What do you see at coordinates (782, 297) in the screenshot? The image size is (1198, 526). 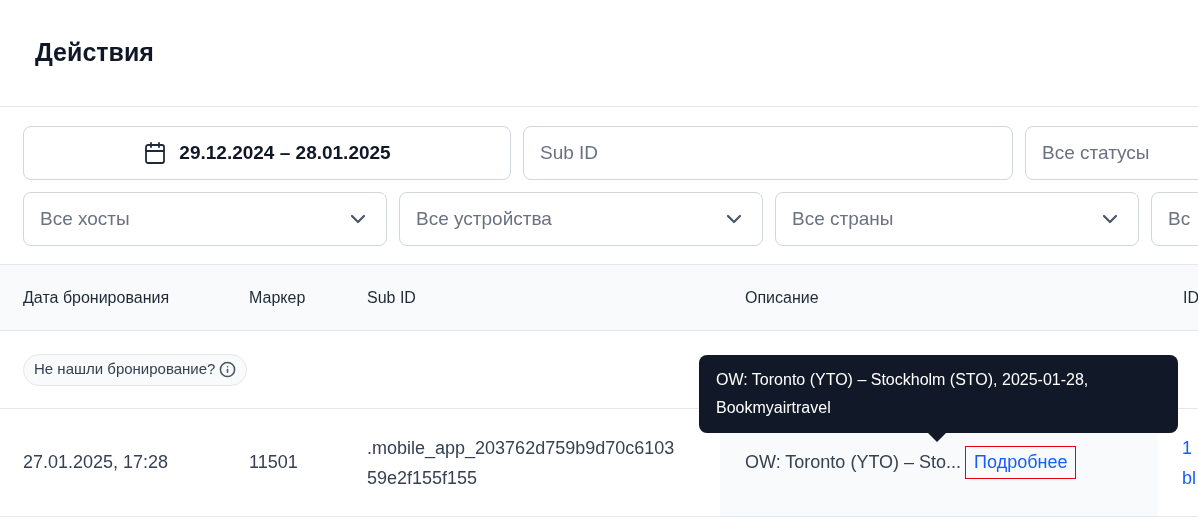 I see `column-header: Описание` at bounding box center [782, 297].